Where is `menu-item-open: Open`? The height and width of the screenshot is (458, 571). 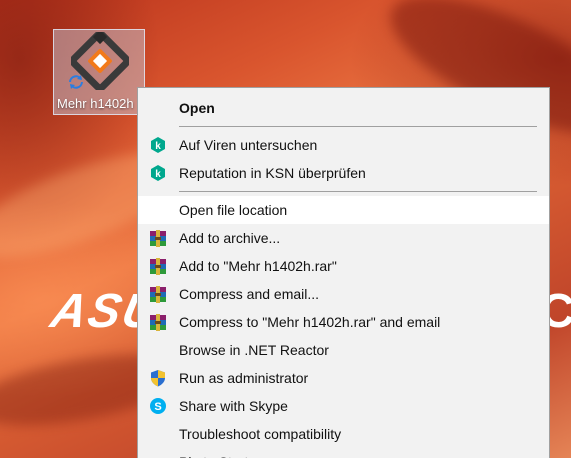
menu-item-open: Open is located at coordinates (343, 108).